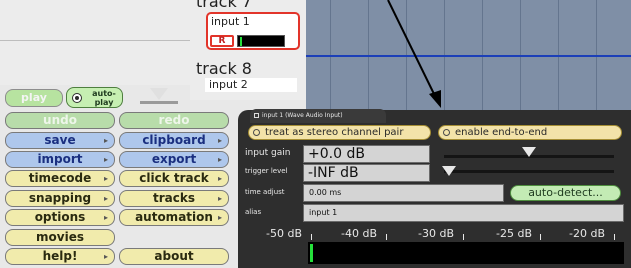  I want to click on input-gain-label: input gain, so click(268, 153).